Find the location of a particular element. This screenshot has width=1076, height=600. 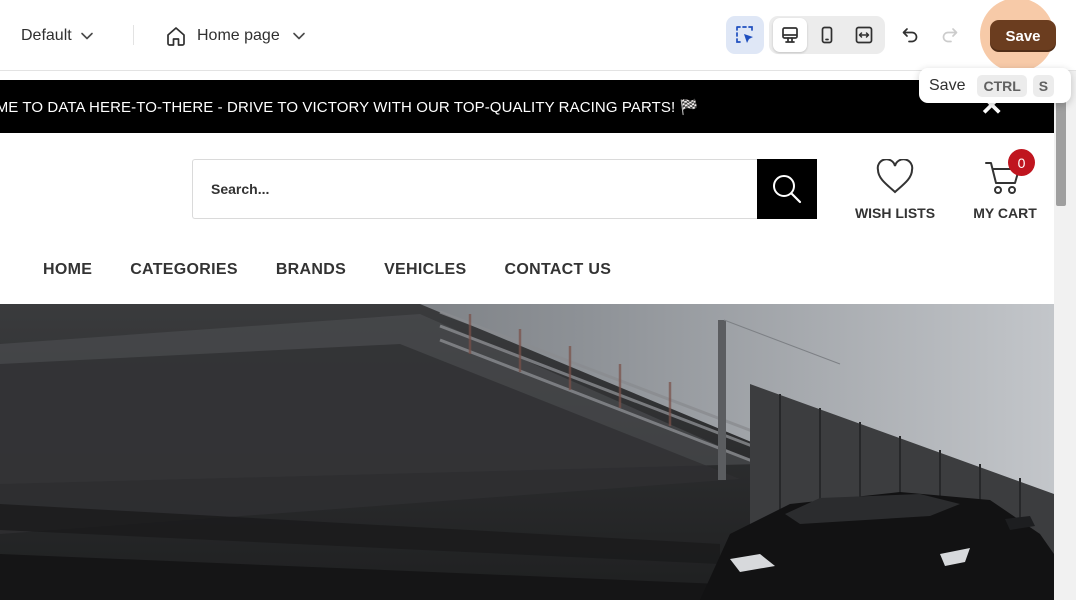

viewport-toggle-group is located at coordinates (827, 35).